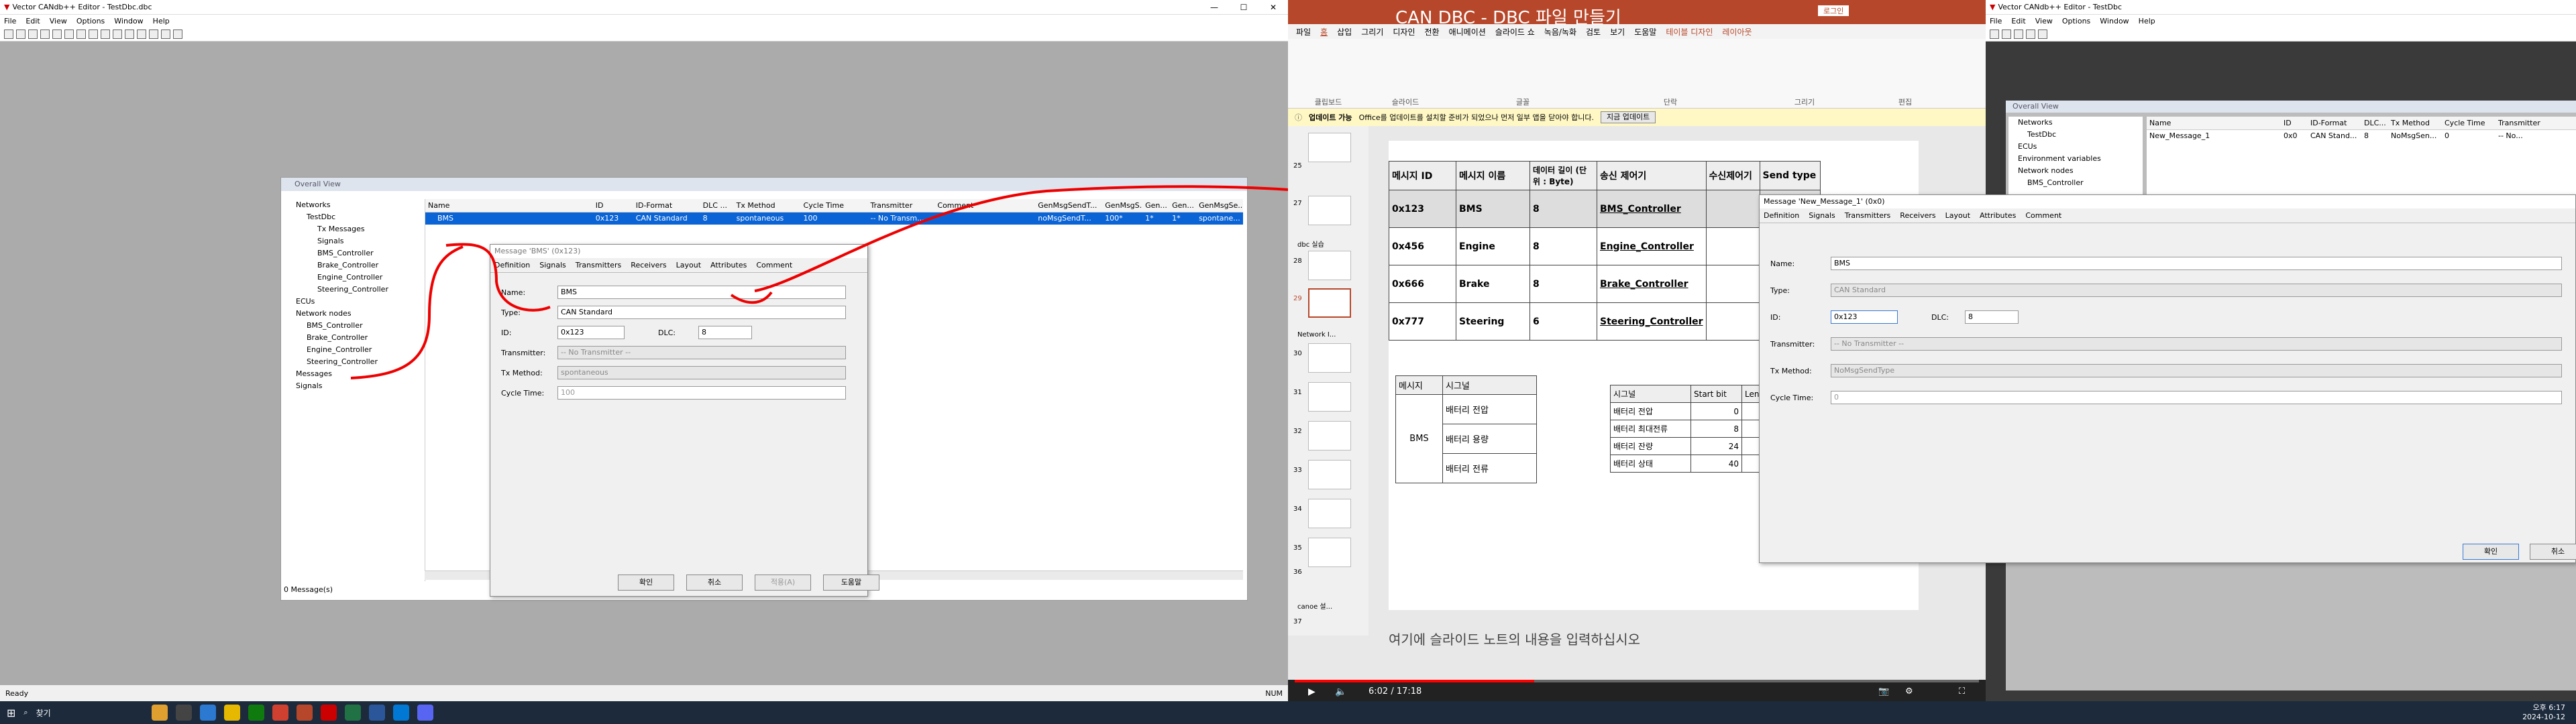 The image size is (2576, 724). What do you see at coordinates (425, 713) in the screenshot?
I see `discord-icon` at bounding box center [425, 713].